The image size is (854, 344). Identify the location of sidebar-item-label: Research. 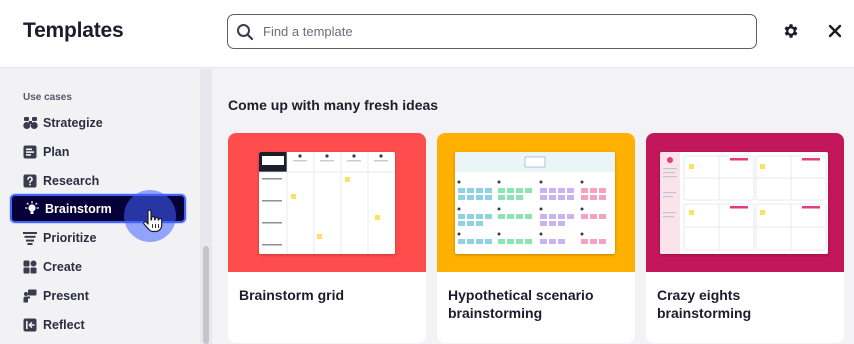
(71, 180).